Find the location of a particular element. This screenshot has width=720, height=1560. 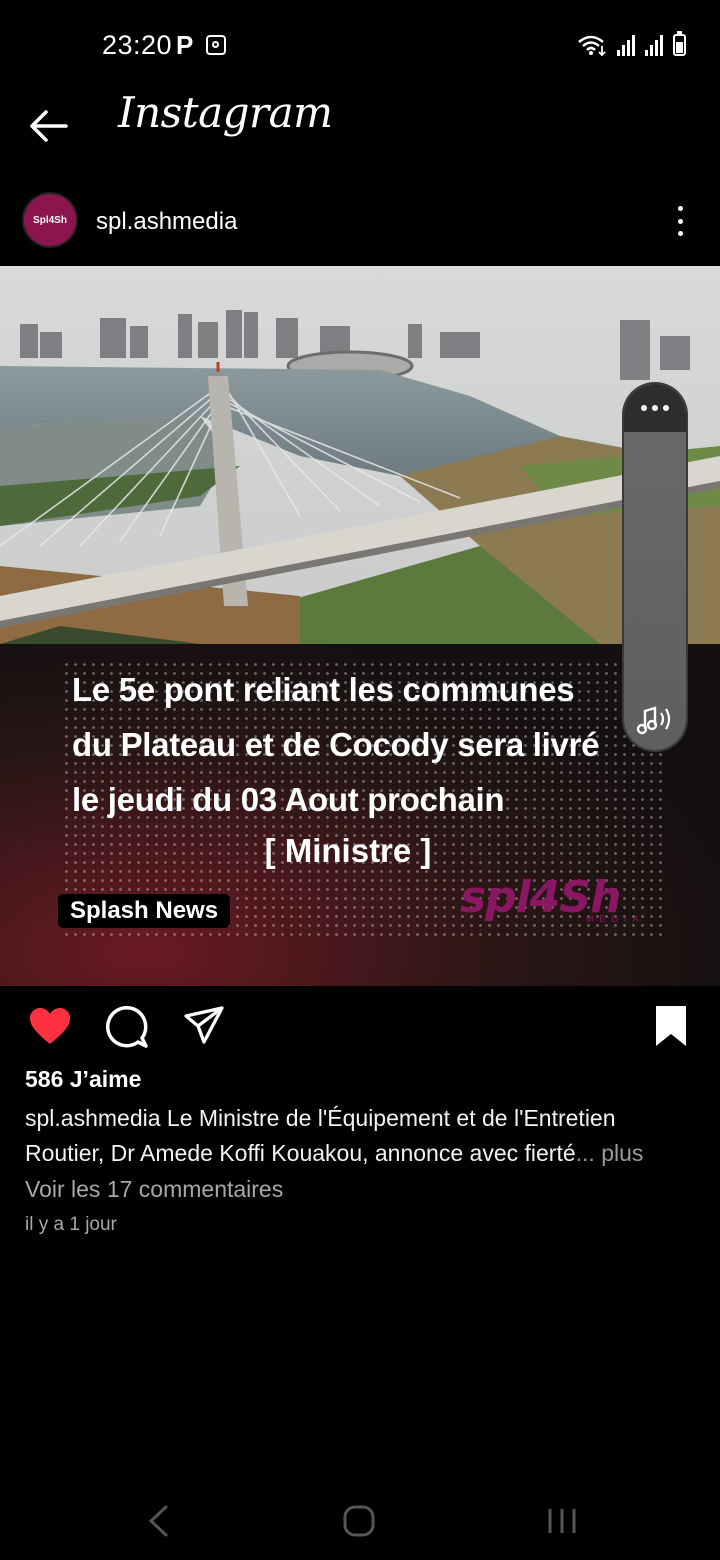

ministre-label: [ Ministre ] is located at coordinates (348, 850).